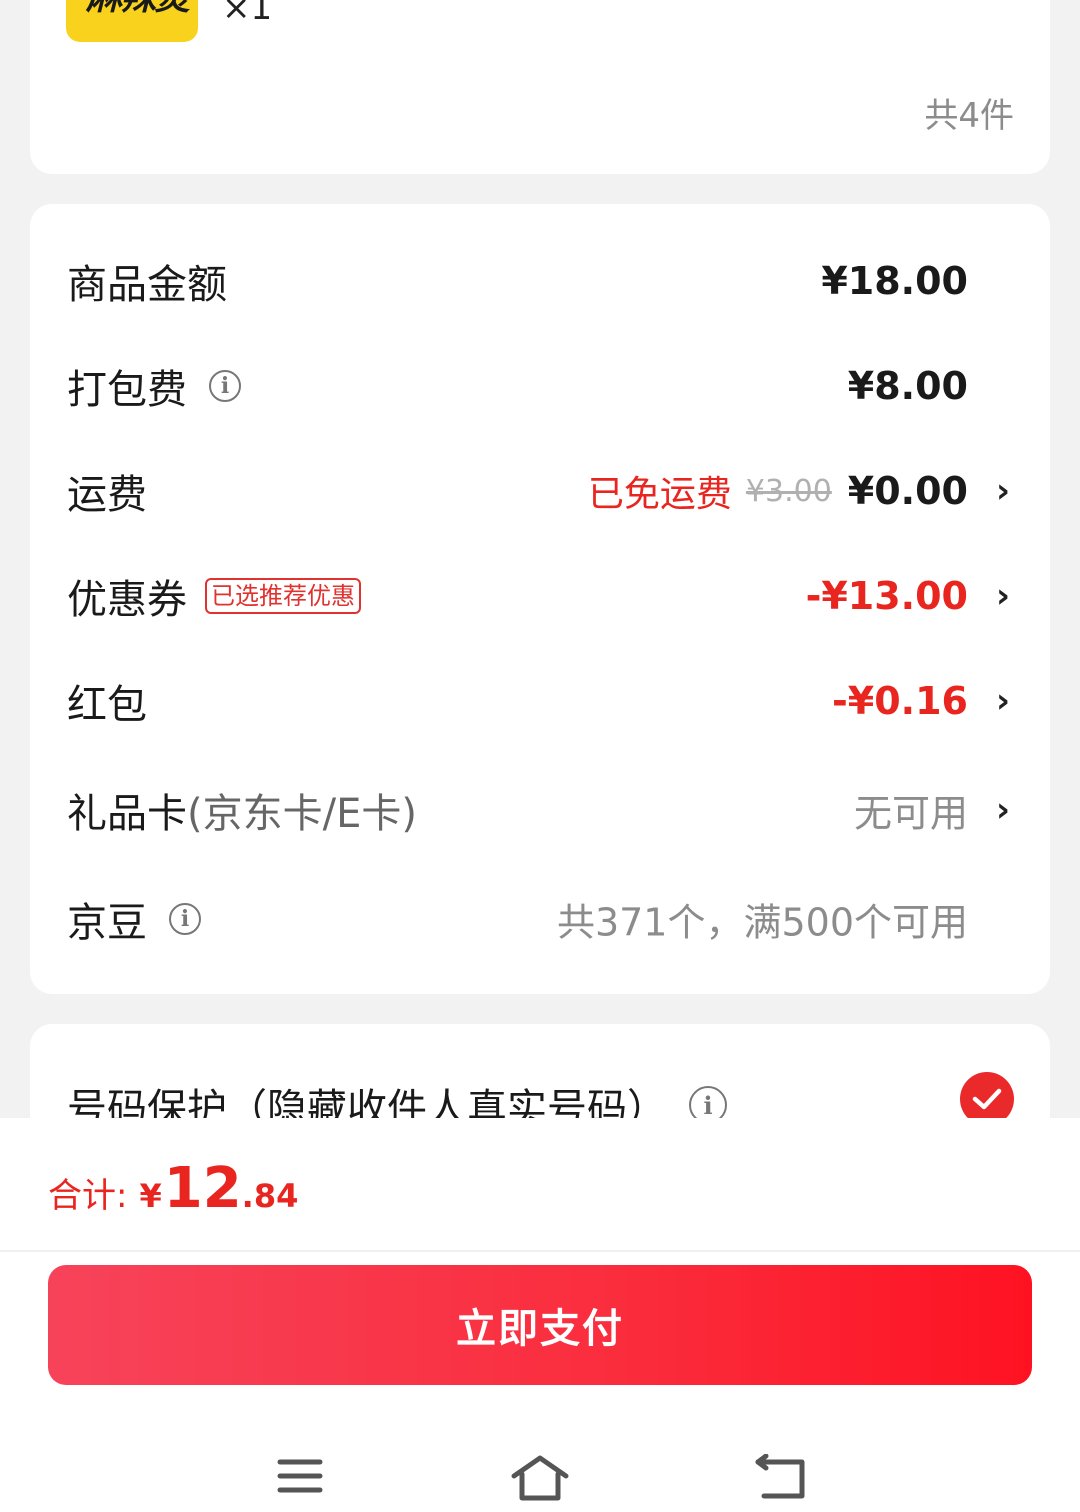  I want to click on check-icon, so click(987, 1099).